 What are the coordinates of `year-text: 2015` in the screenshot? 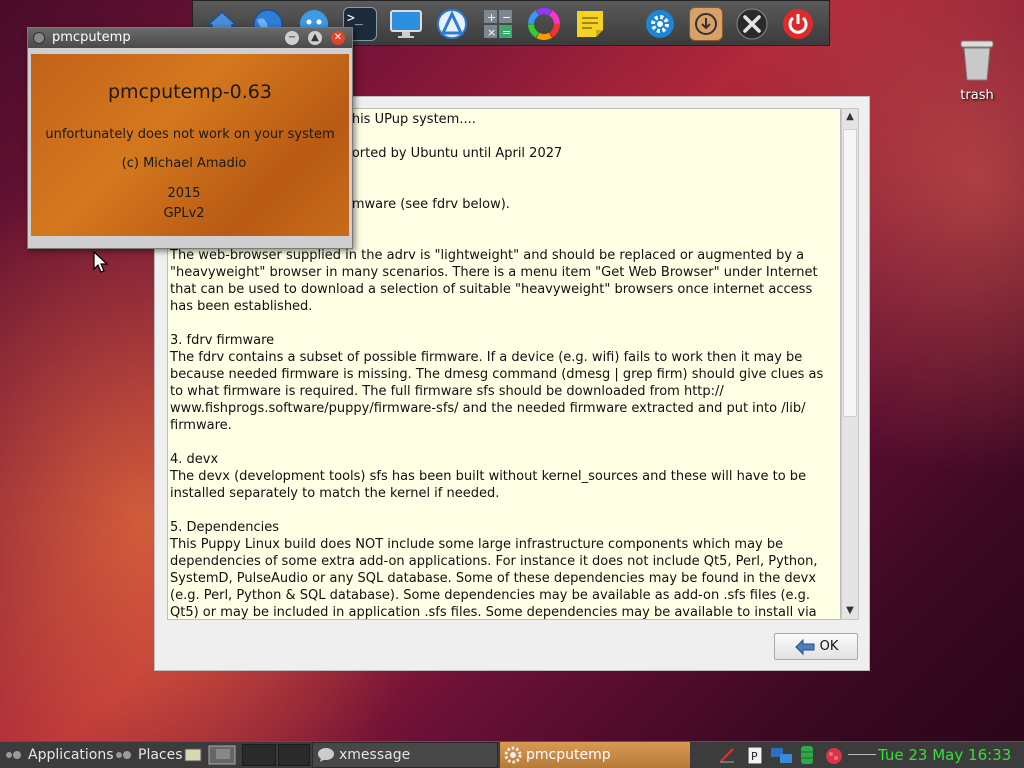 It's located at (184, 193).